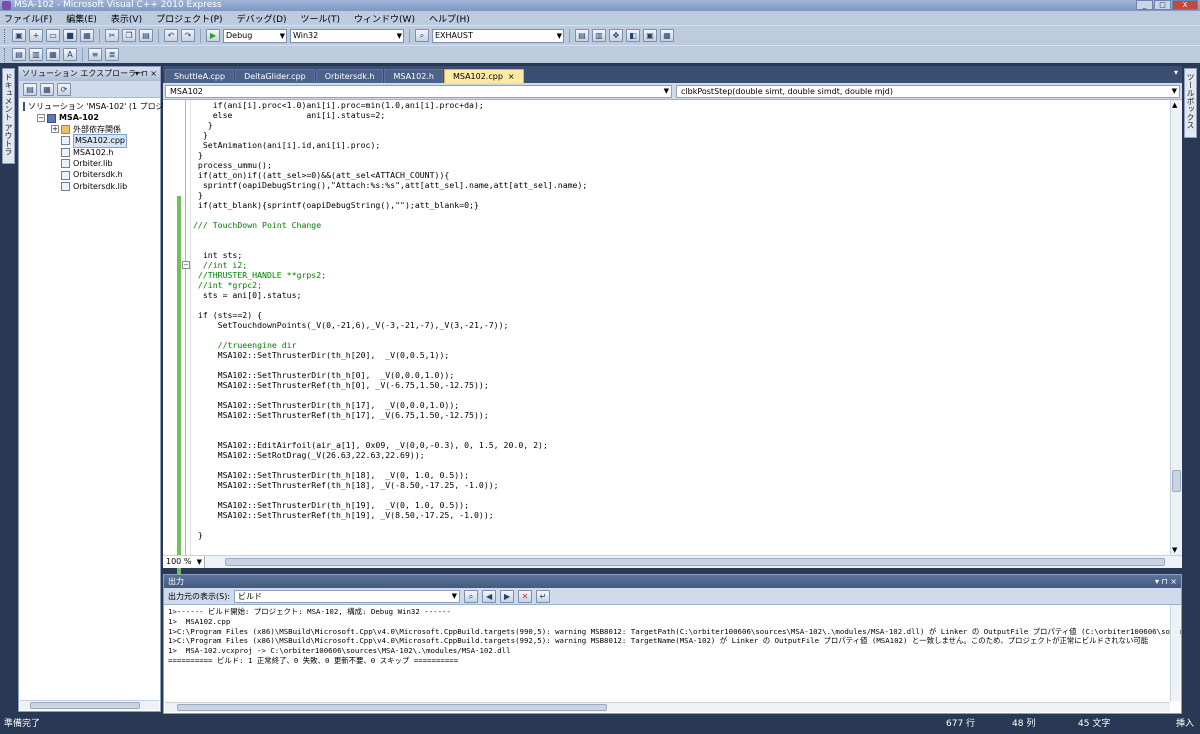  Describe the element at coordinates (275, 76) in the screenshot. I see `tab-deltaglider-cpp: DeltaGlider.cpp` at that location.